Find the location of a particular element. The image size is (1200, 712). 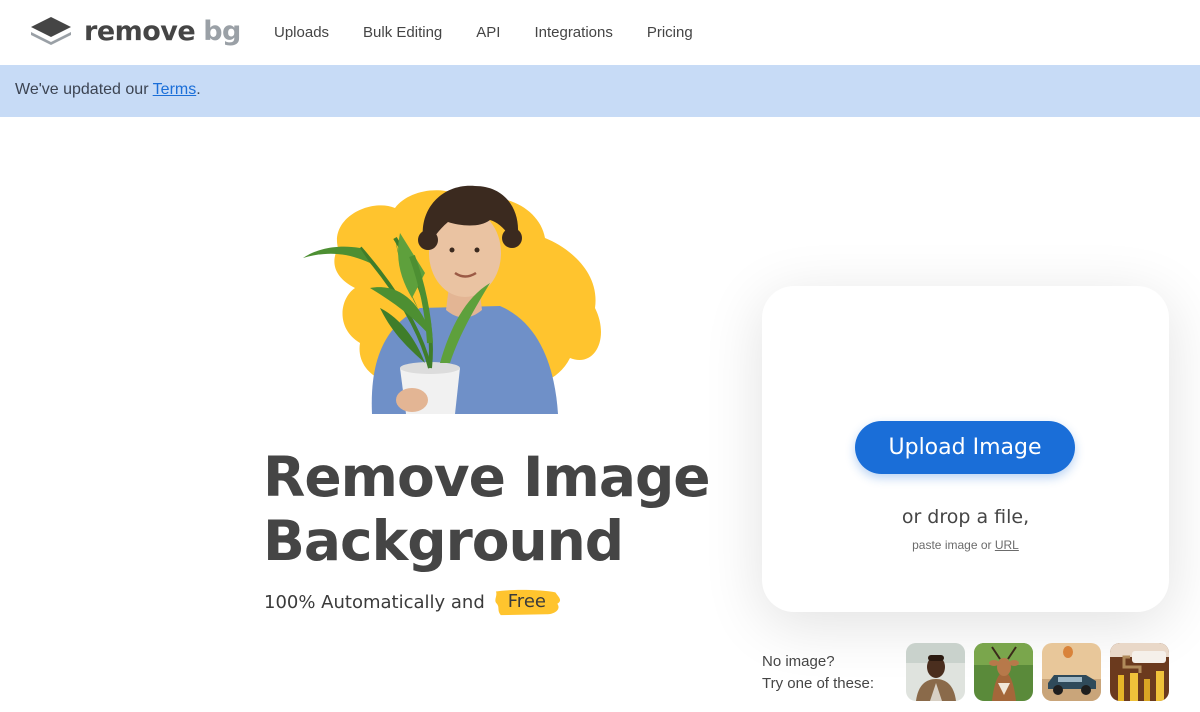

free-badge: Free is located at coordinates (527, 602).